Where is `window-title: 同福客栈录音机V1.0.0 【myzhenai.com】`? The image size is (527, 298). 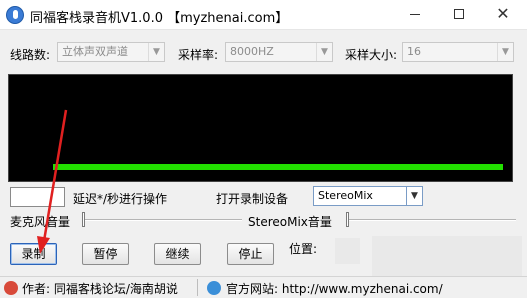
window-title: 同福客栈录音机V1.0.0 【myzhenai.com】 is located at coordinates (159, 18).